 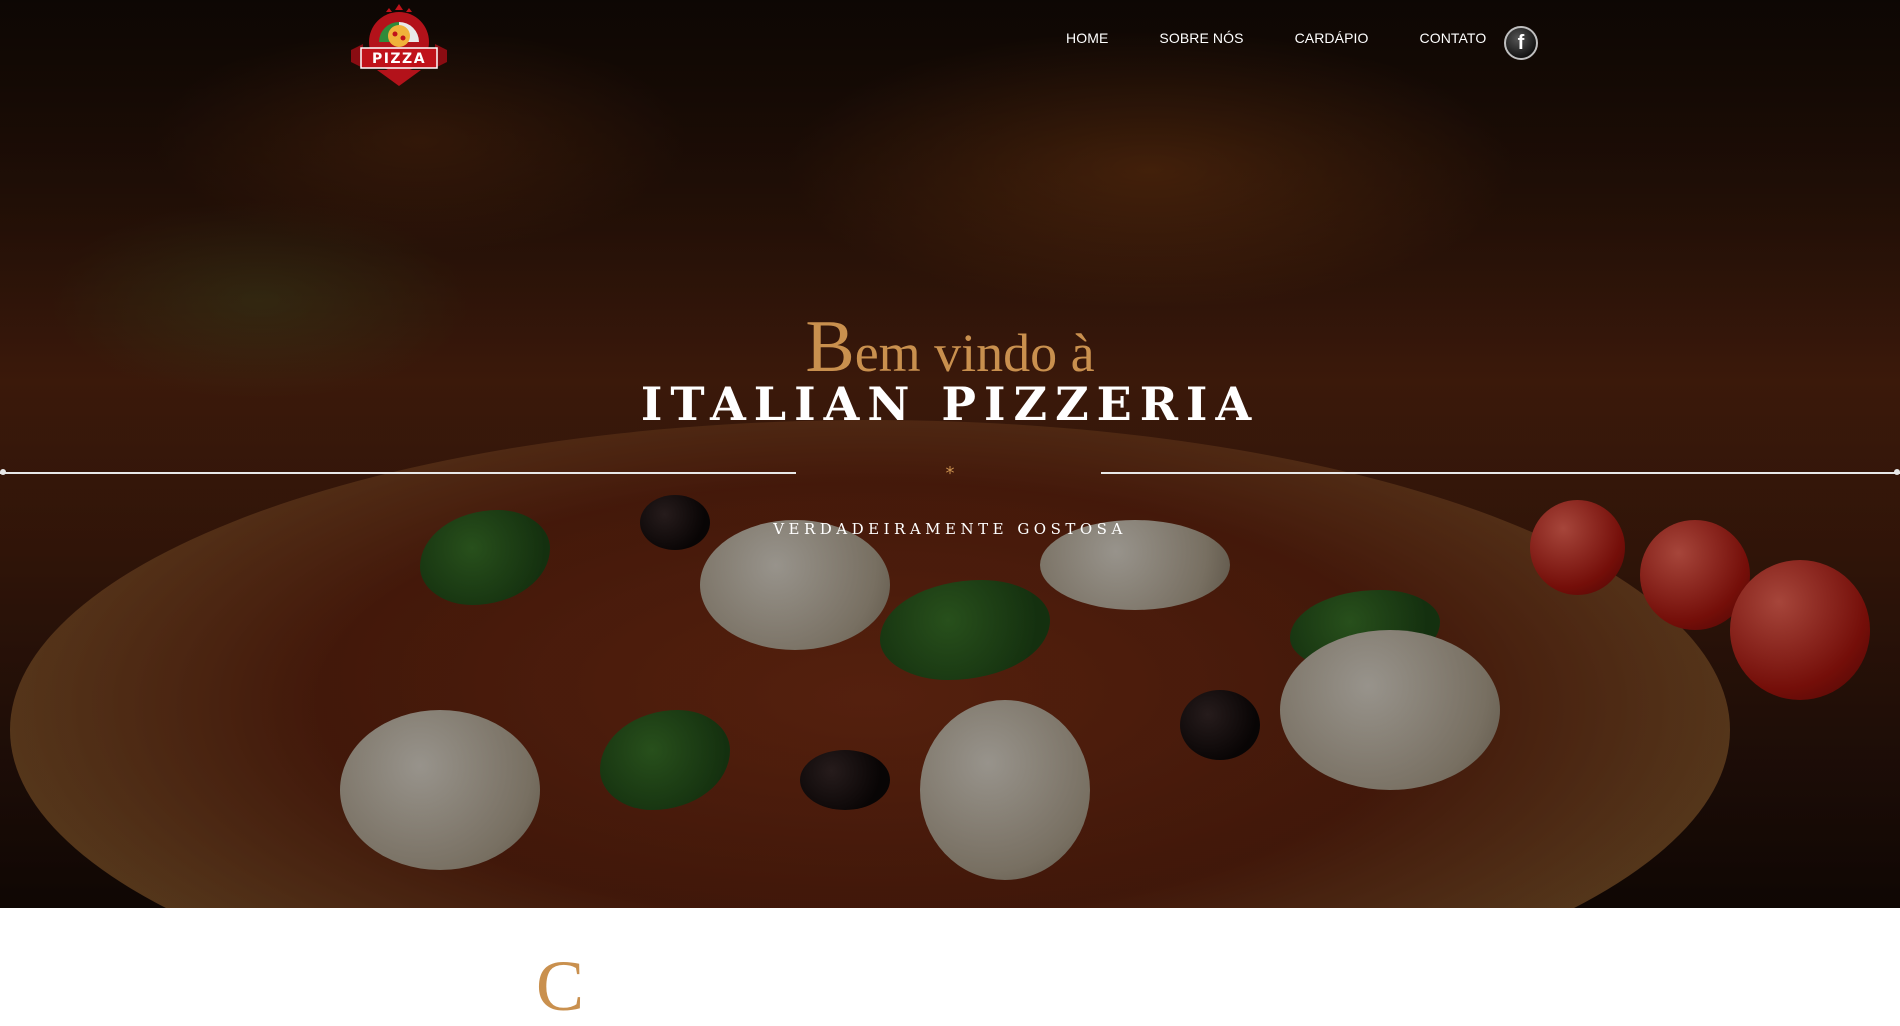 I want to click on pizza-logo: PIZZA, so click(x=399, y=46).